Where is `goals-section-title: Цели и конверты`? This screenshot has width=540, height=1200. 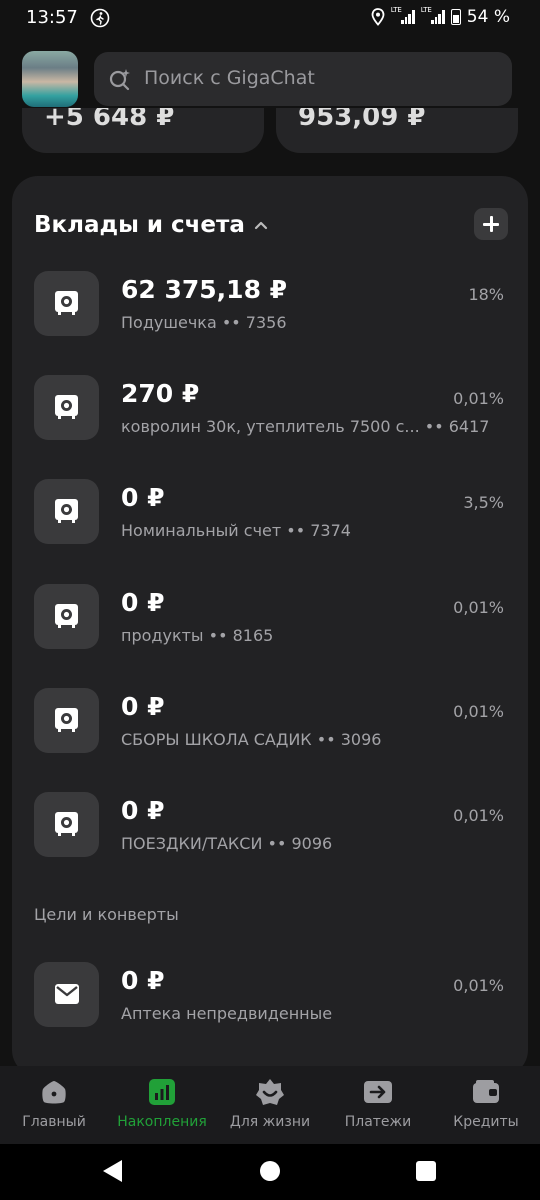
goals-section-title: Цели и конверты is located at coordinates (106, 914).